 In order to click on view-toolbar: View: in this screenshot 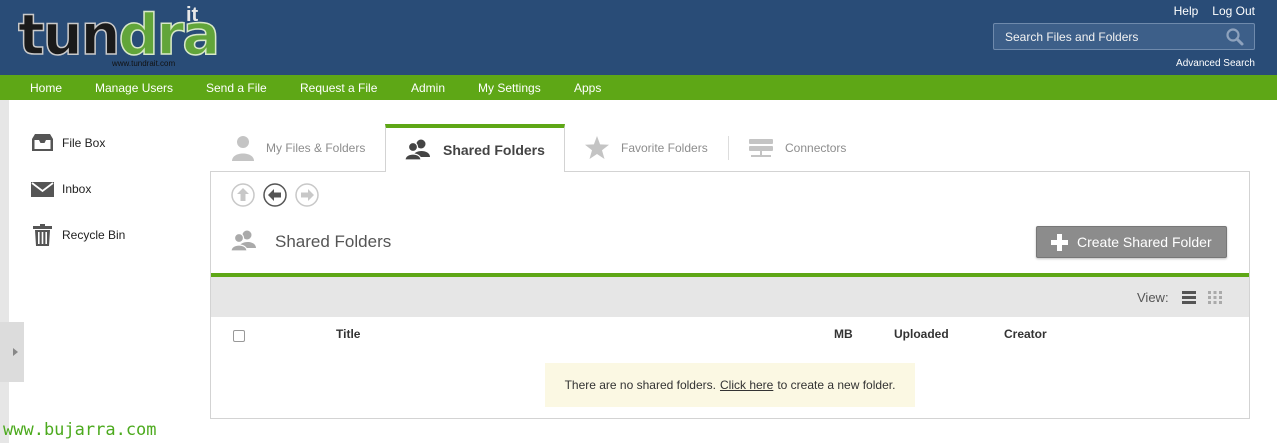, I will do `click(730, 297)`.